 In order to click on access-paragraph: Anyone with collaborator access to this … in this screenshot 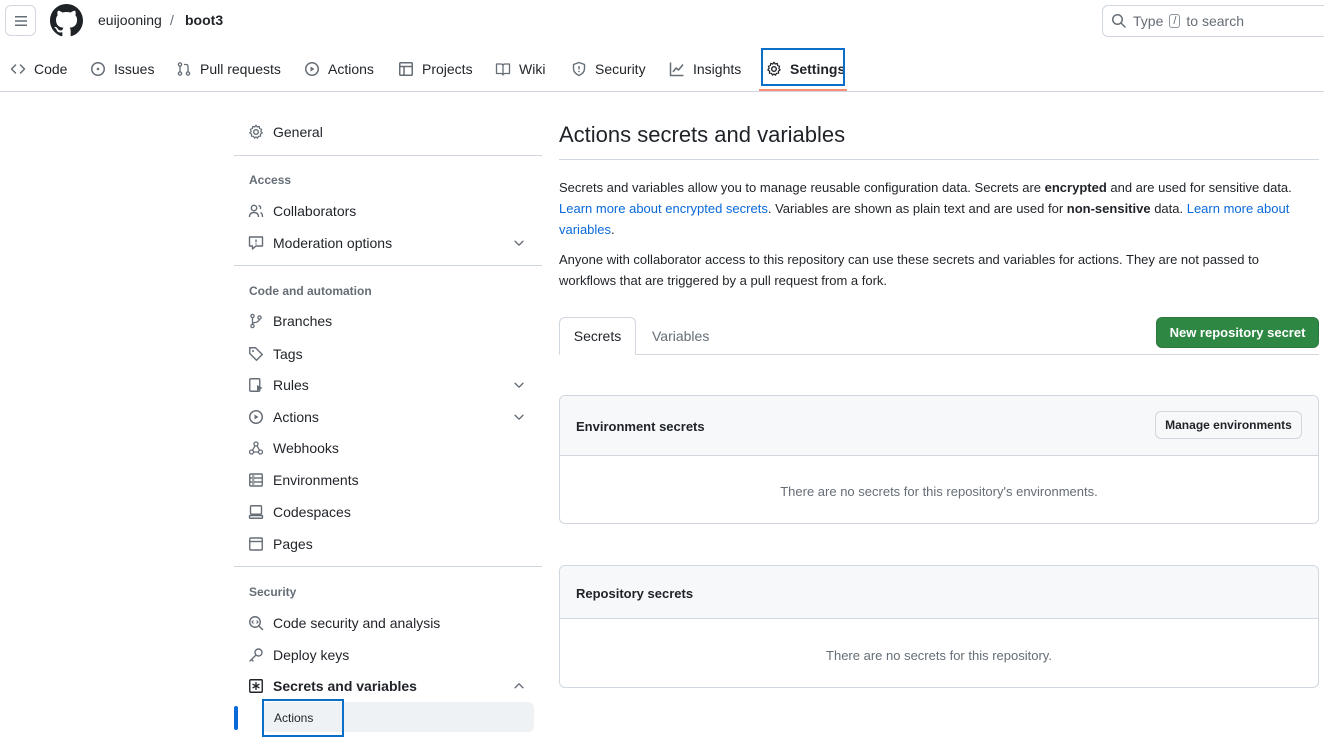, I will do `click(909, 270)`.